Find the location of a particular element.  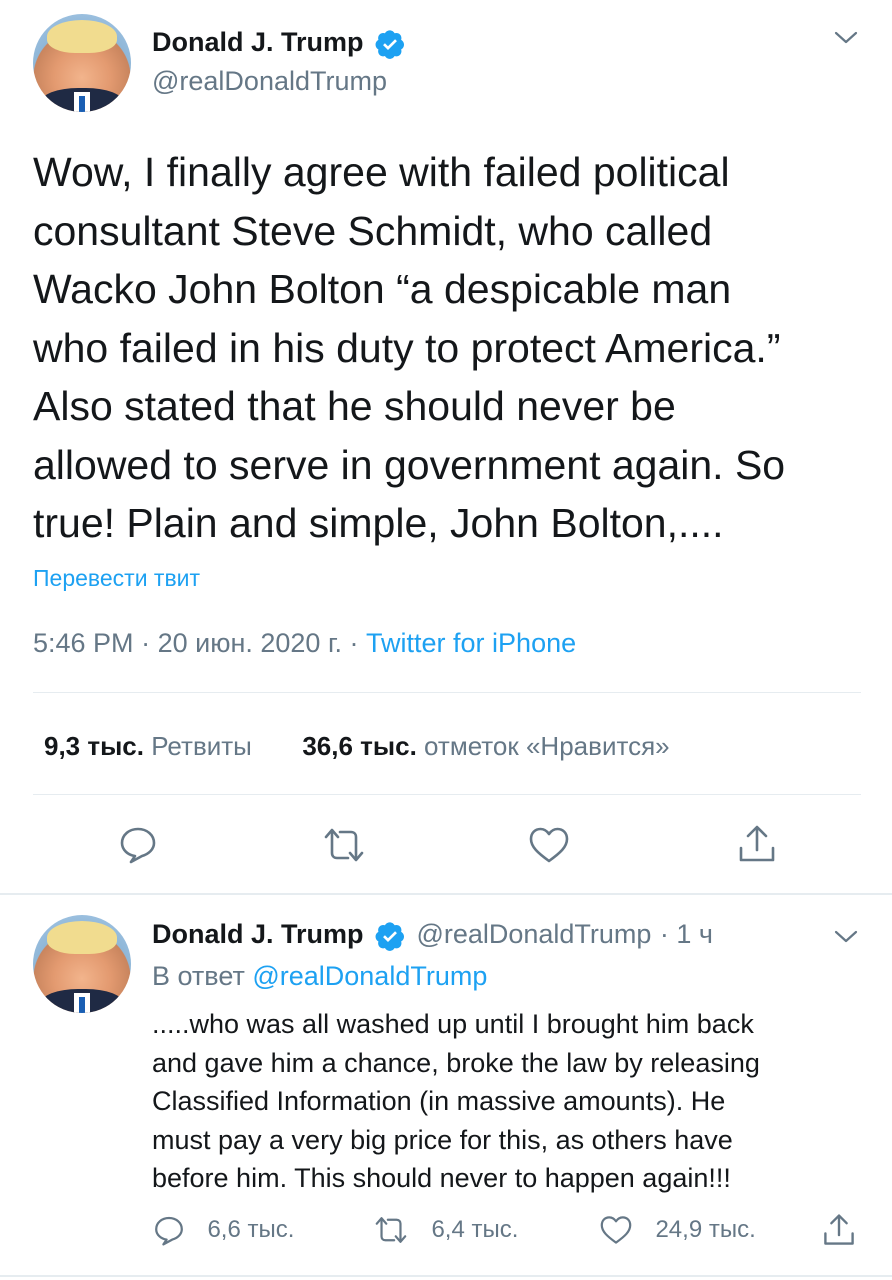

reply-prefix: В ответ is located at coordinates (198, 976).